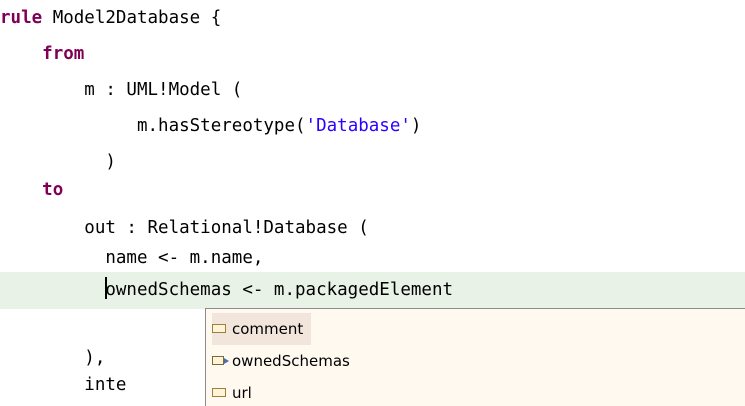  I want to click on reference-icon, so click(220, 360).